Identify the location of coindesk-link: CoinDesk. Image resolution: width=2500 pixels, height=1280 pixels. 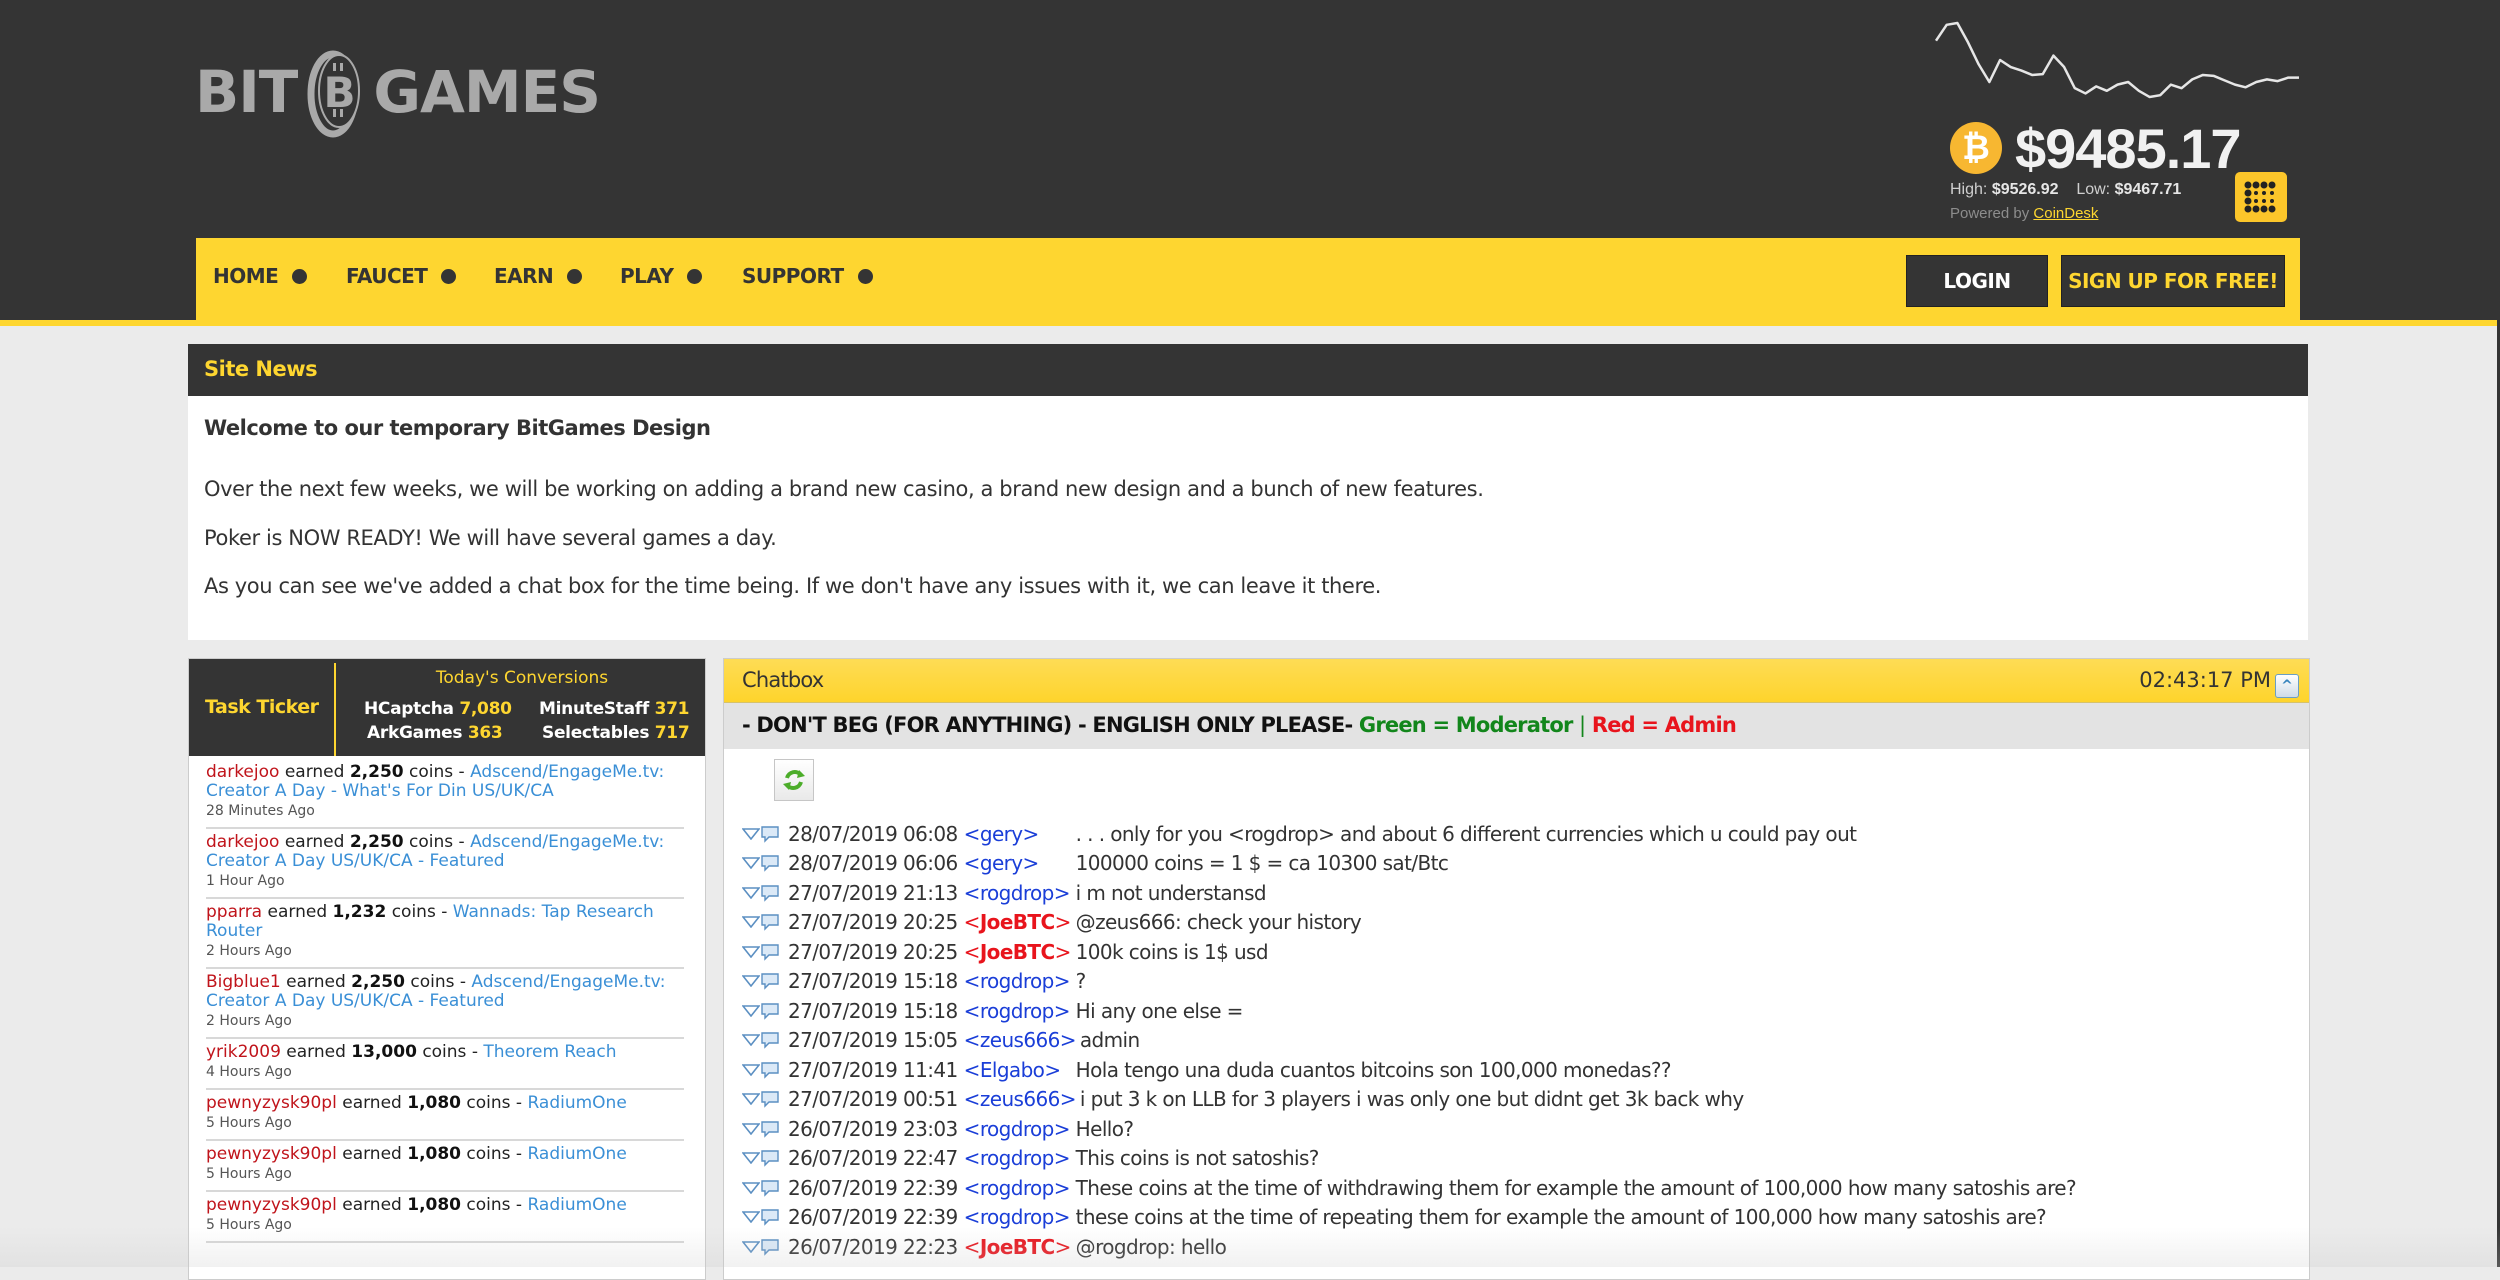
(2065, 213).